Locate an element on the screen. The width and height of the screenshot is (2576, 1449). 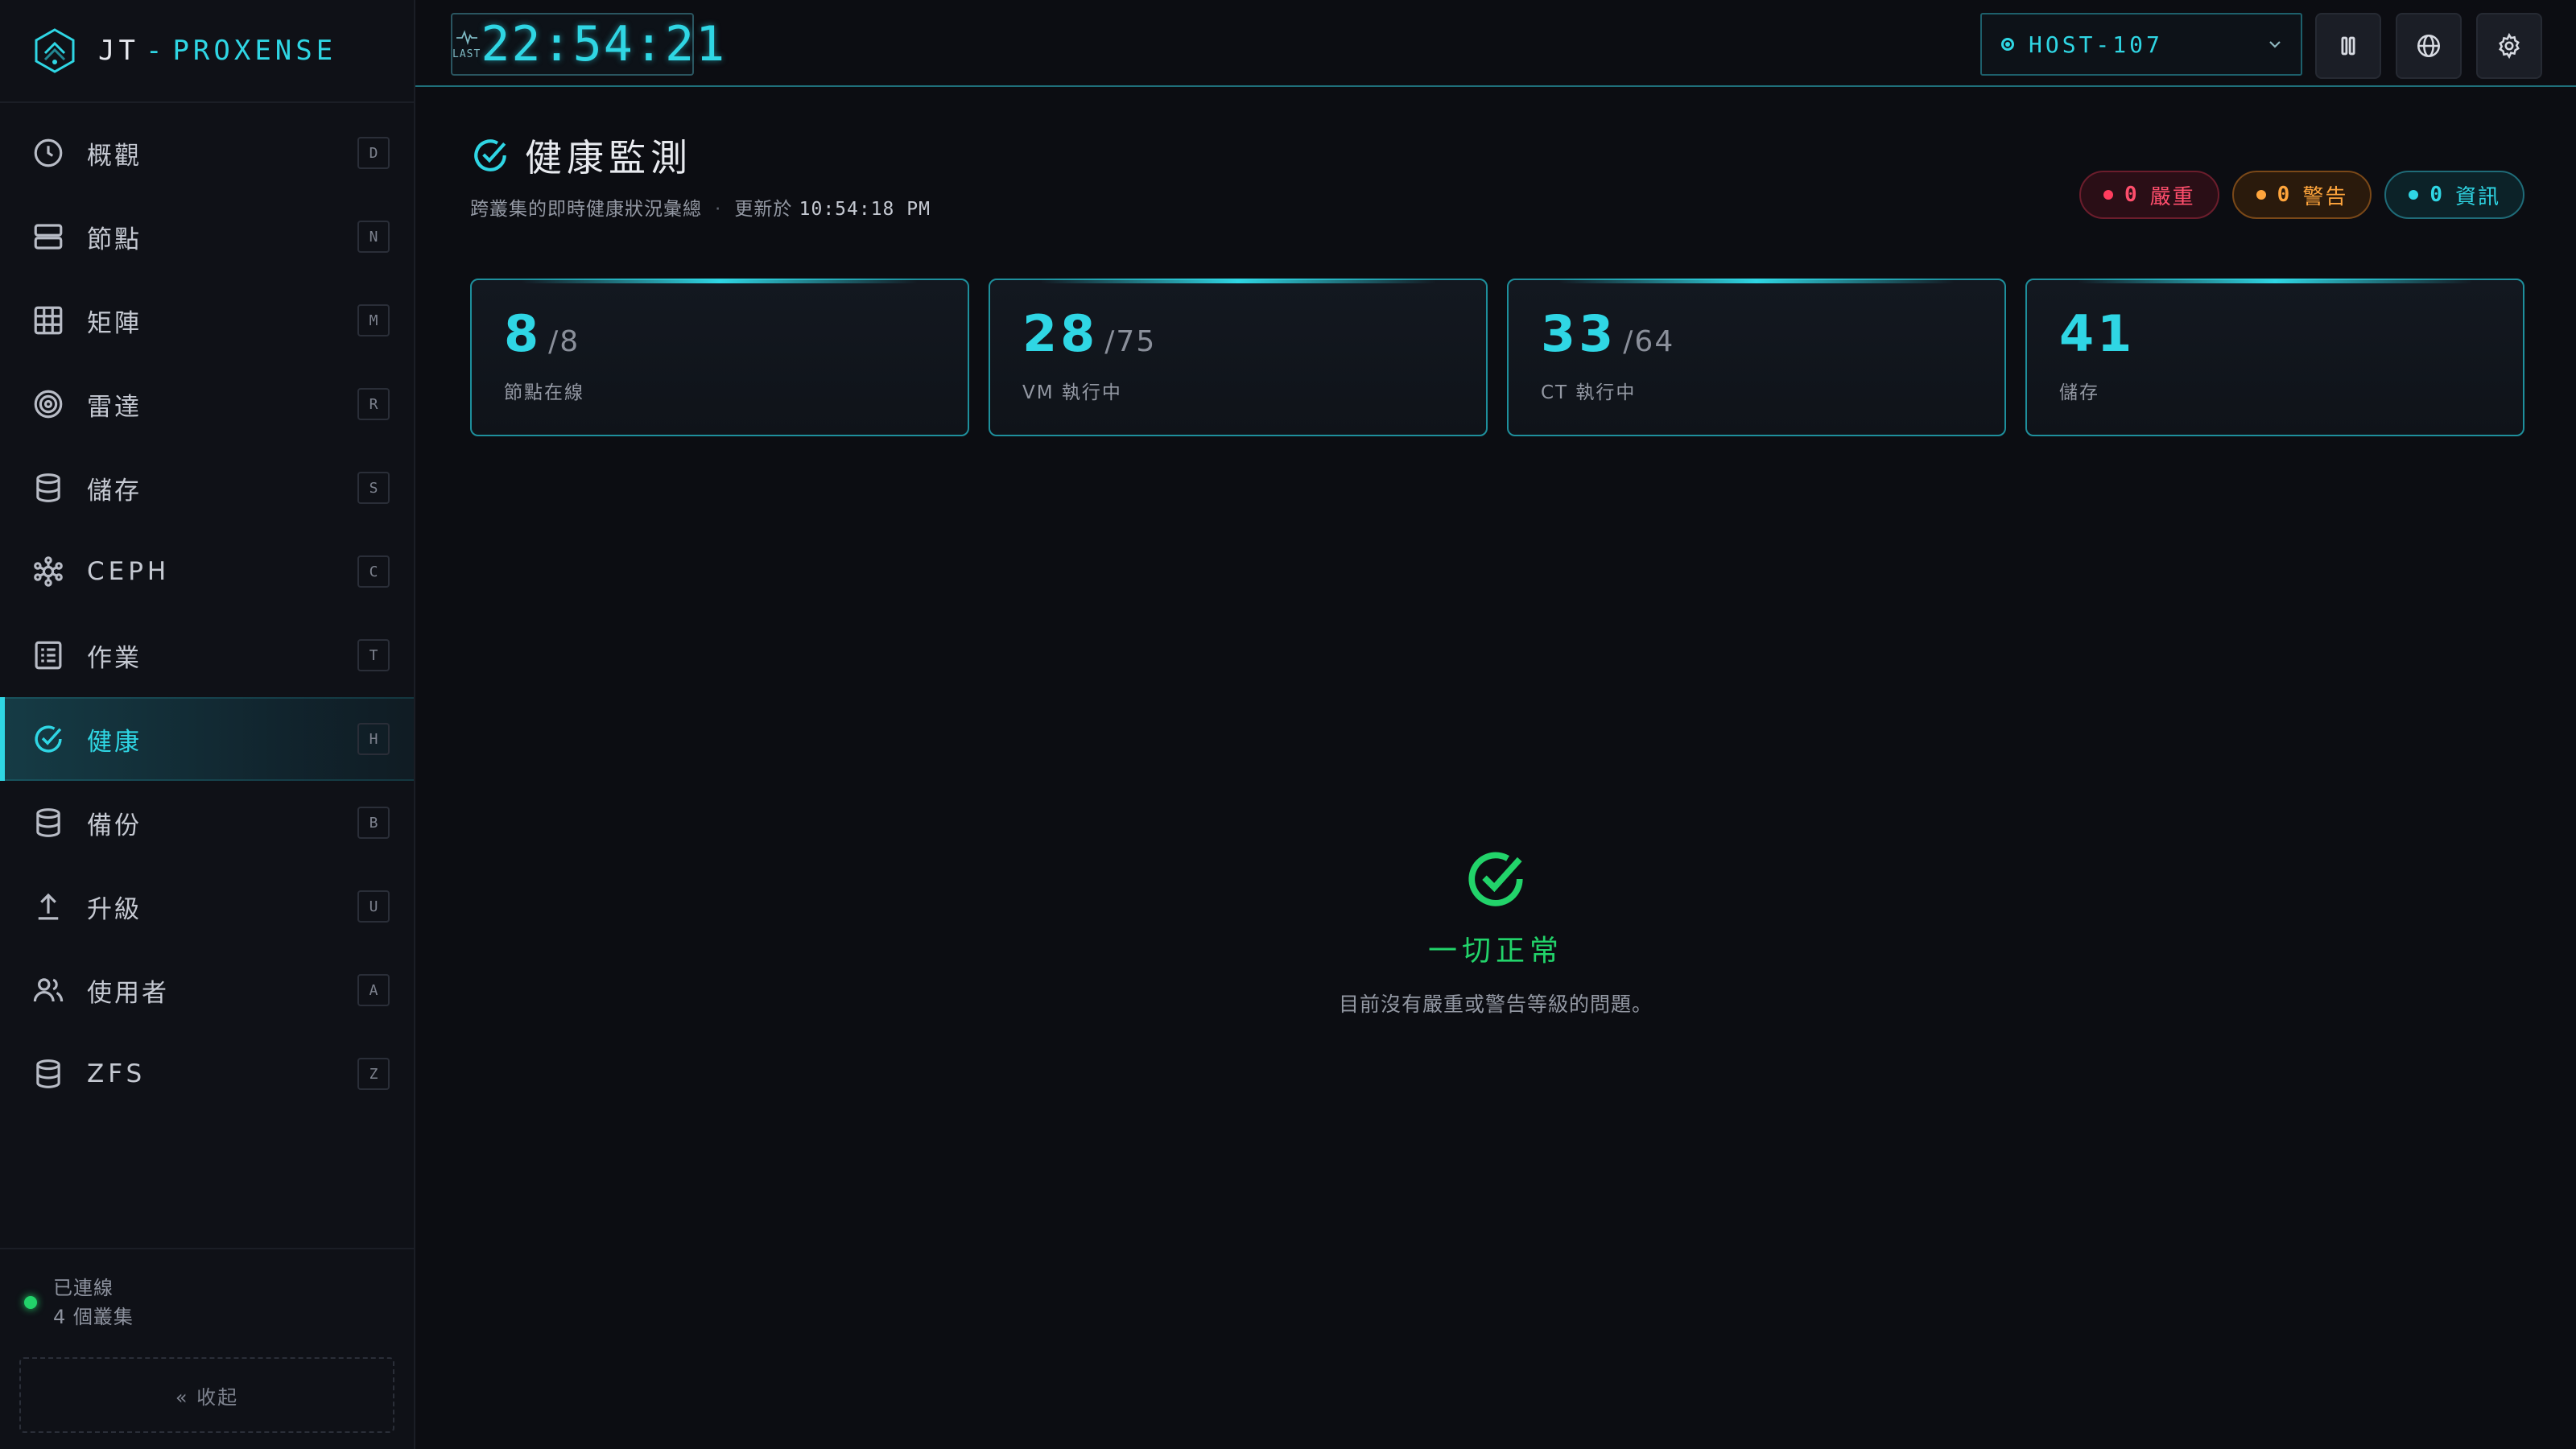
subtitle-text: 跨叢集的即時健康狀況彙總 is located at coordinates (586, 209).